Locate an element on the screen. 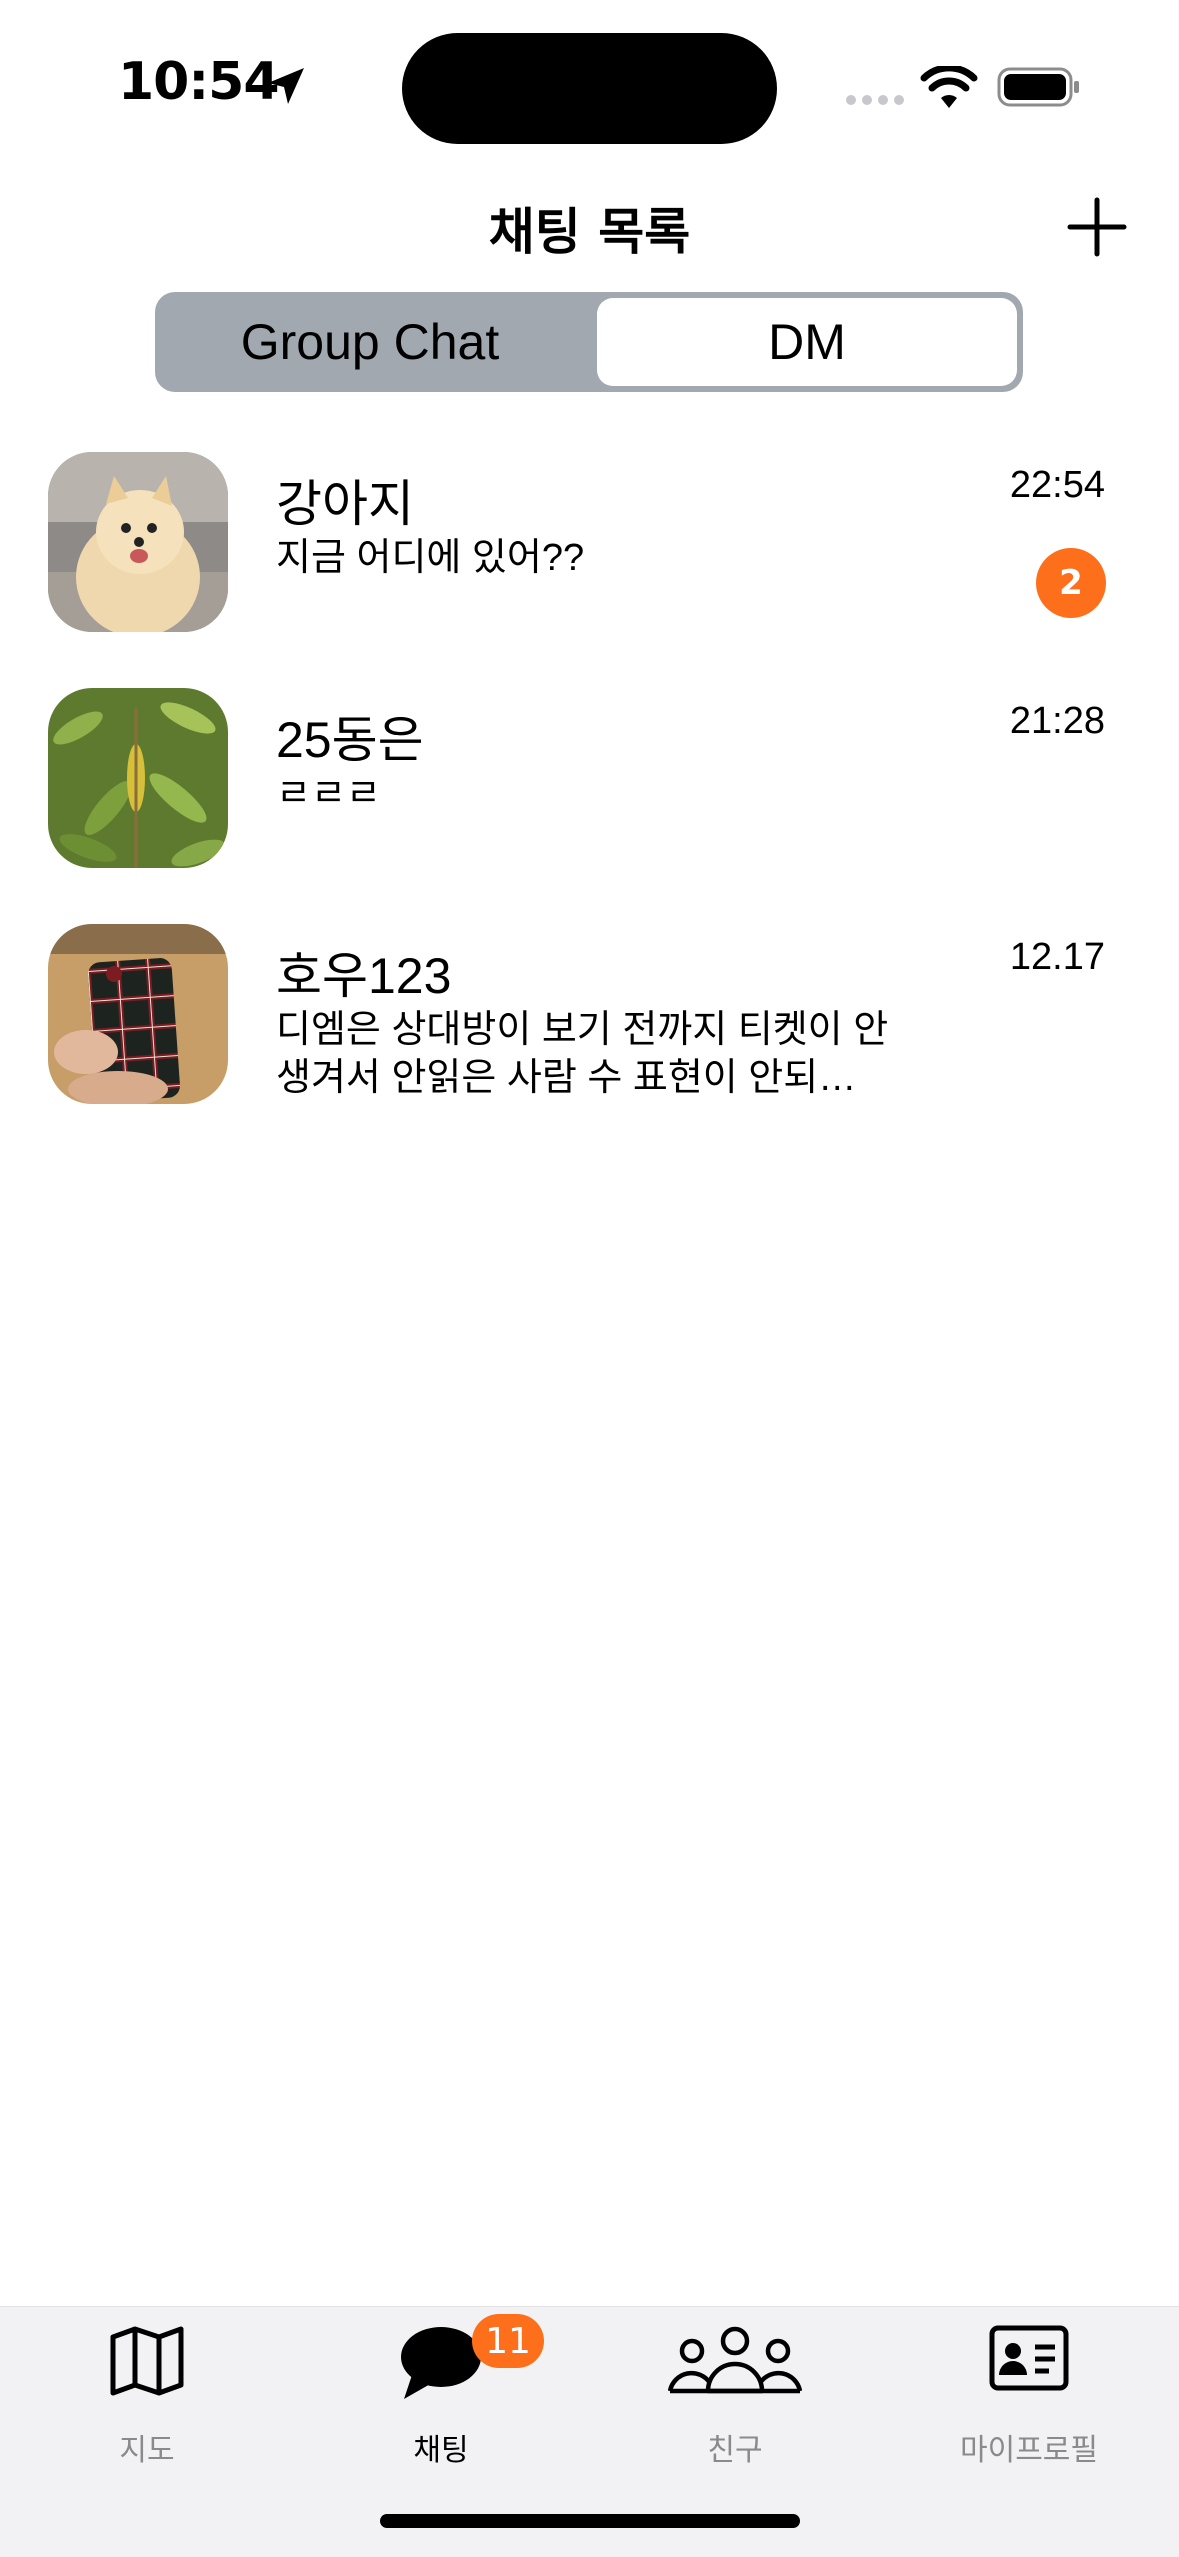 Image resolution: width=1179 pixels, height=2557 pixels. chat-last-message: 지금 어디에 있어?? is located at coordinates (430, 558).